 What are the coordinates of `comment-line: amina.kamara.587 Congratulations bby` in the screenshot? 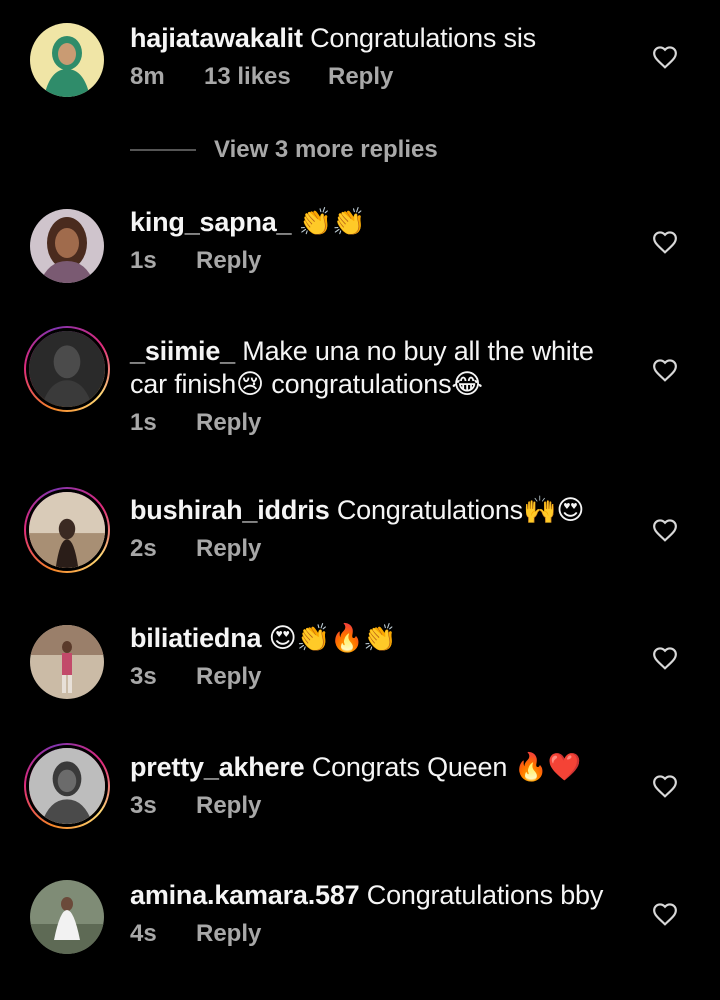 It's located at (380, 895).